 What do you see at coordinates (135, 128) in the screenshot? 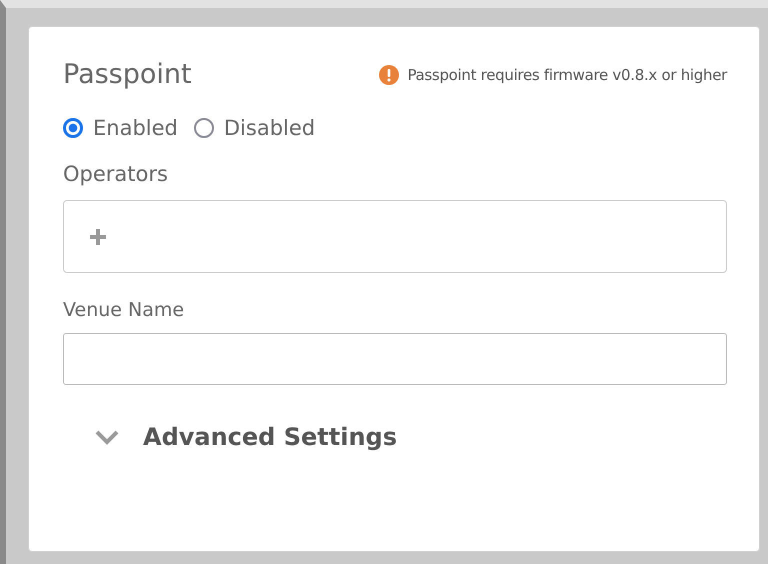
I see `radio-label: Enabled` at bounding box center [135, 128].